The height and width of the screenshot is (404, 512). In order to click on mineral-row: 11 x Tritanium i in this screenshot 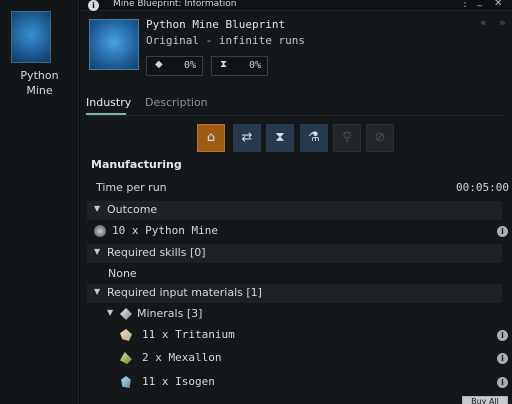, I will do `click(297, 336)`.